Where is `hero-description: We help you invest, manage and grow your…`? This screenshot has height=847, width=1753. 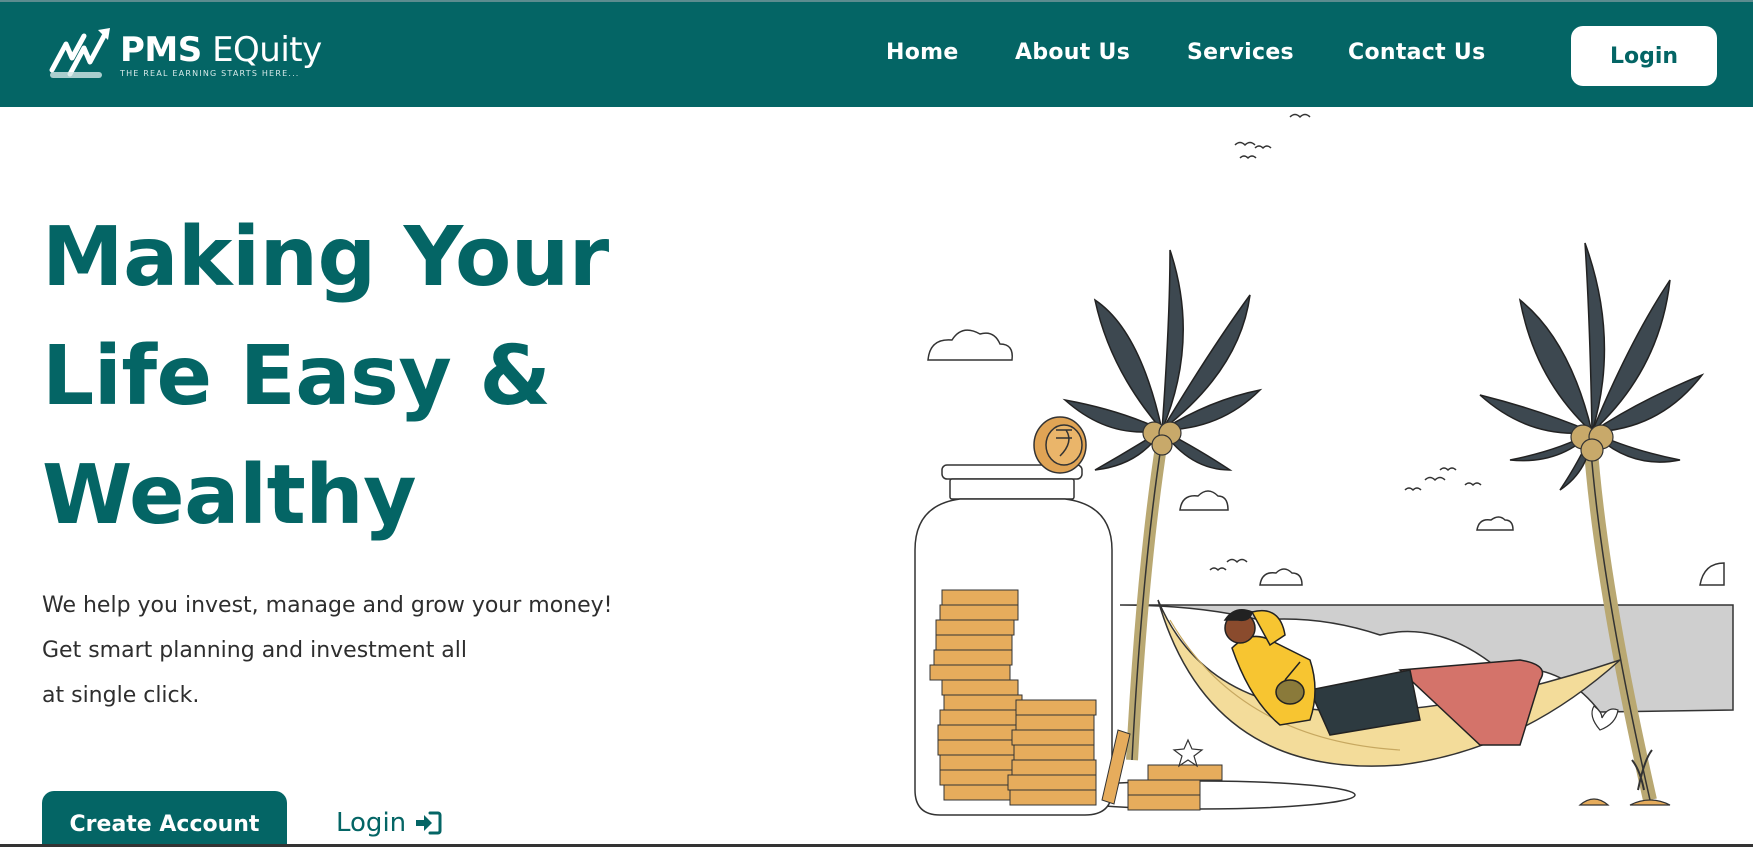
hero-description: We help you invest, manage and grow your… is located at coordinates (327, 650).